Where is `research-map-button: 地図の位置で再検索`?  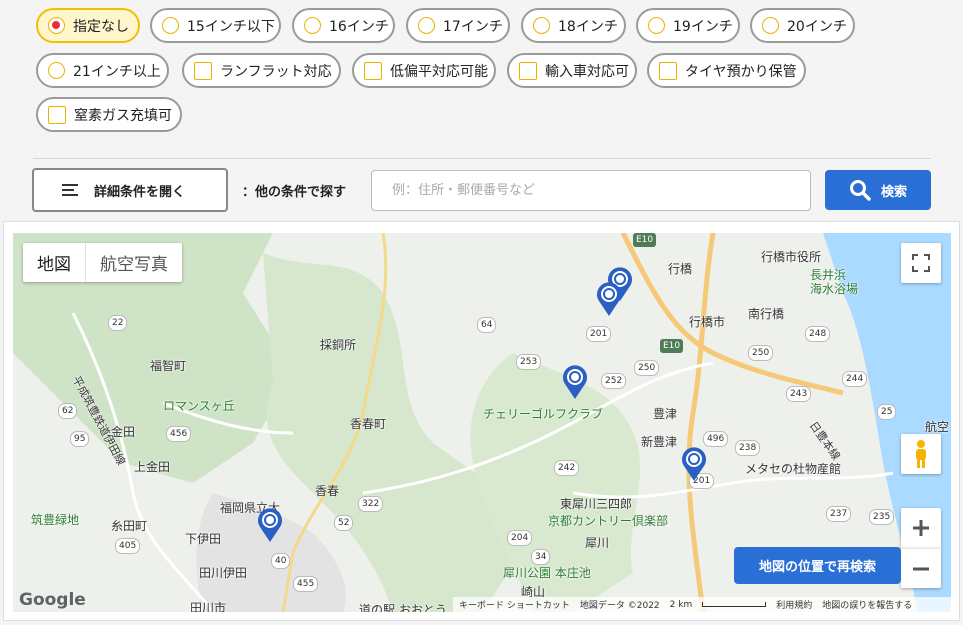
research-map-button: 地図の位置で再検索 is located at coordinates (817, 565).